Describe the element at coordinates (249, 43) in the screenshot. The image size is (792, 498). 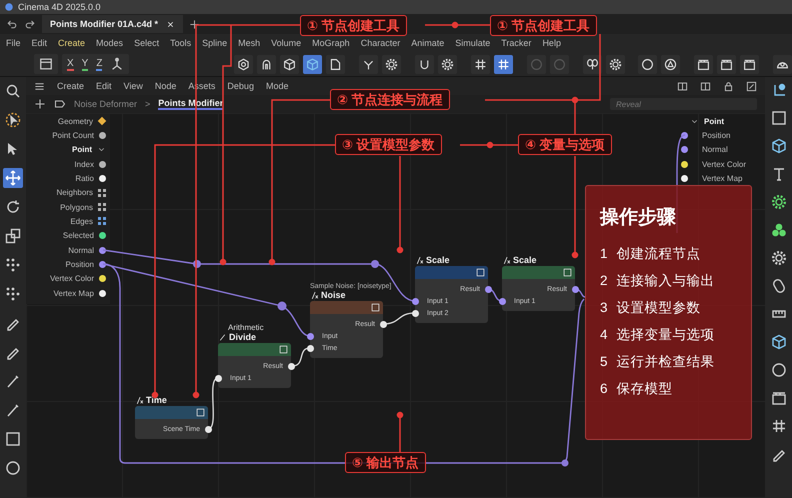
I see `menu-item: Mesh` at that location.